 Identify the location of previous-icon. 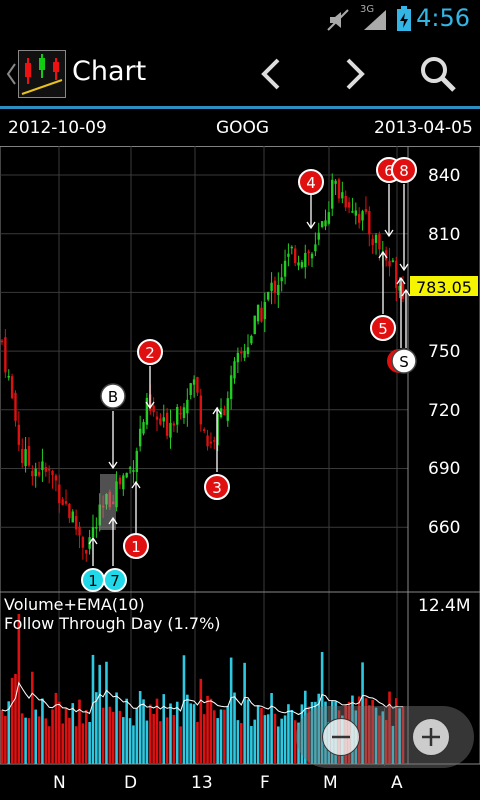
(271, 74).